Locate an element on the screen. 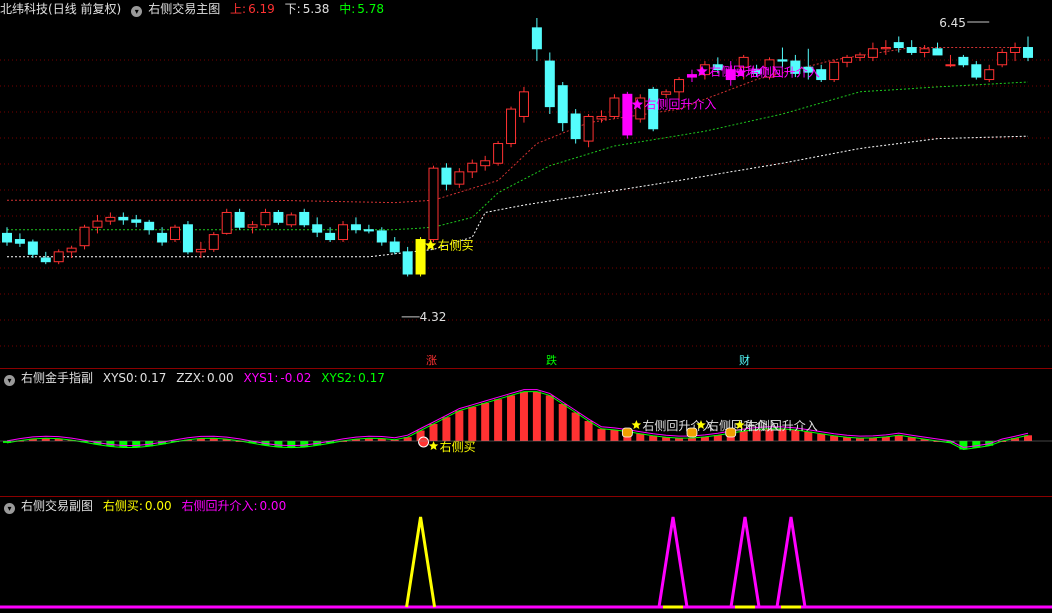 The image size is (1052, 613). up-value: 6.19 is located at coordinates (261, 9).